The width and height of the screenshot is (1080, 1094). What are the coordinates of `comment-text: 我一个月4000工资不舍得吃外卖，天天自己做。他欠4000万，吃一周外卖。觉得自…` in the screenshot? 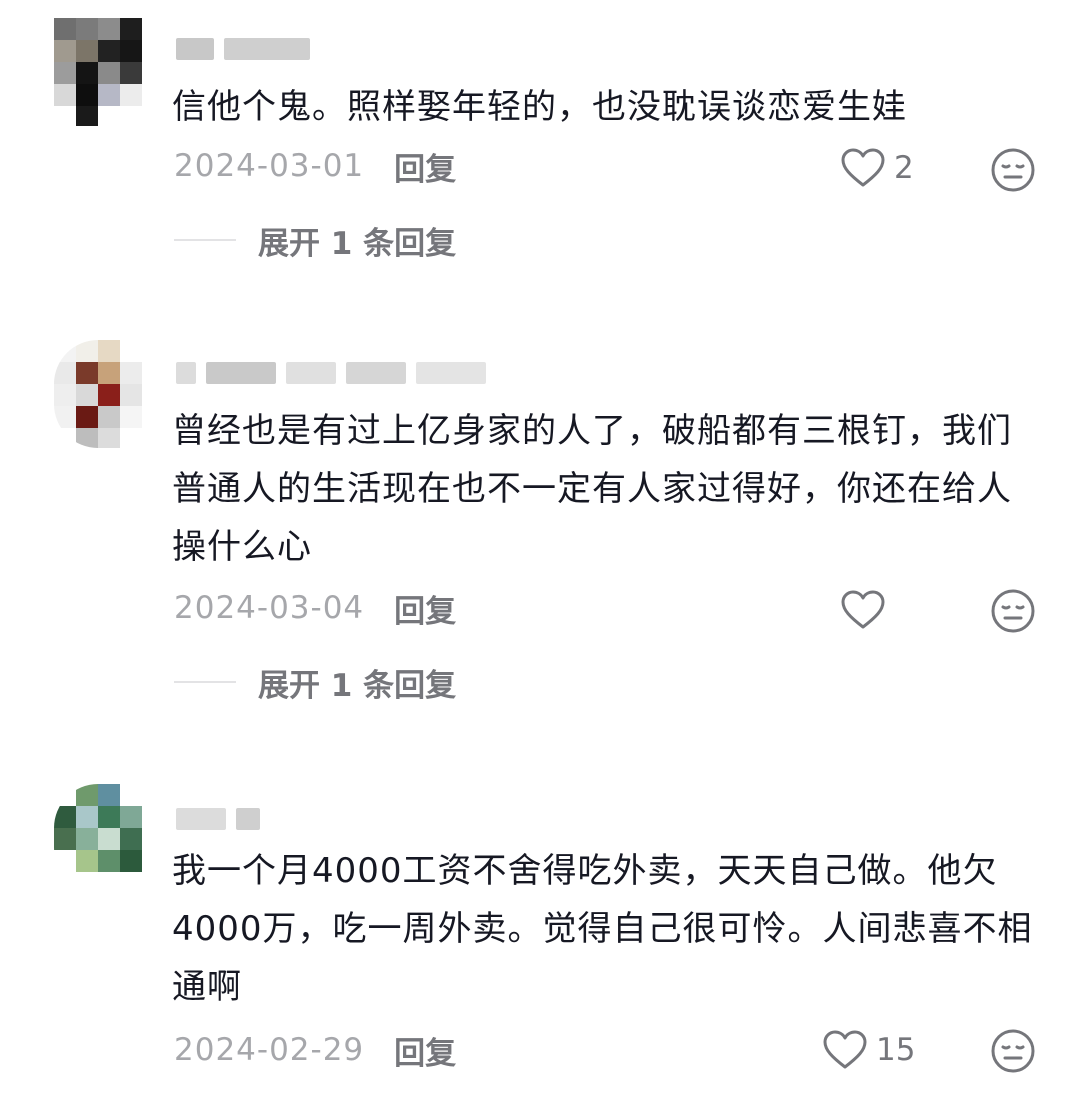 It's located at (602, 929).